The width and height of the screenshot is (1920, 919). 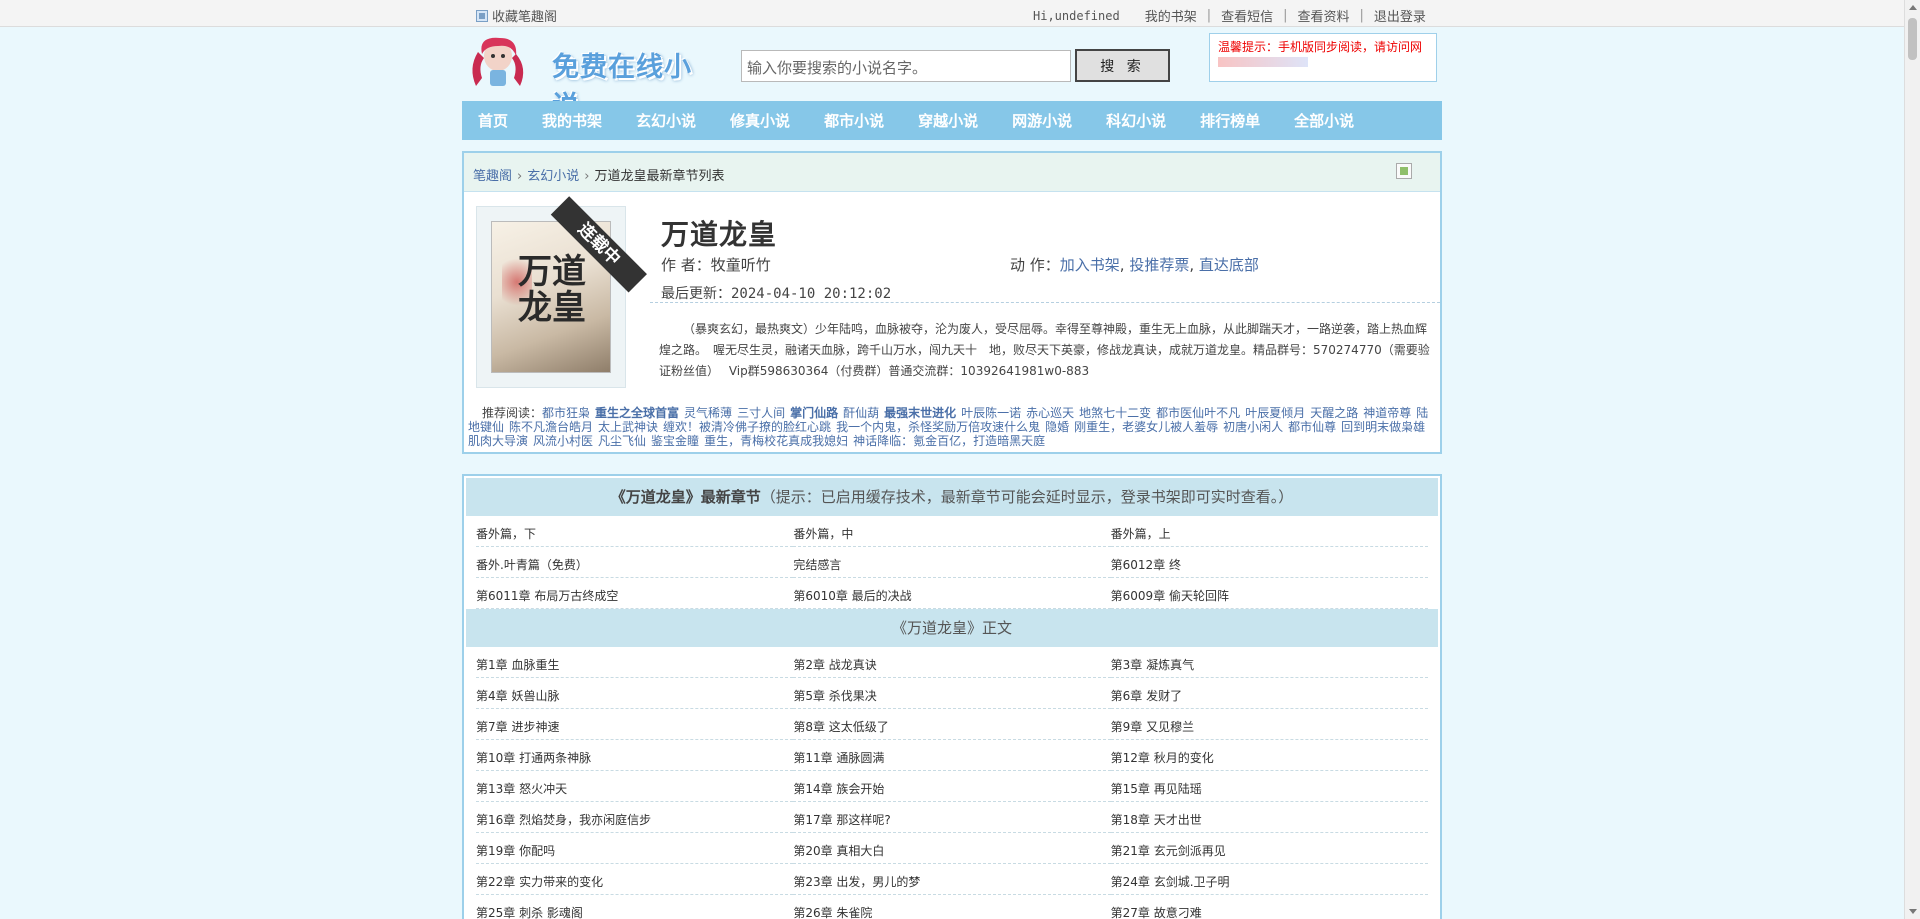 What do you see at coordinates (838, 758) in the screenshot?
I see `chapter-link: 第11章 通脉圆满` at bounding box center [838, 758].